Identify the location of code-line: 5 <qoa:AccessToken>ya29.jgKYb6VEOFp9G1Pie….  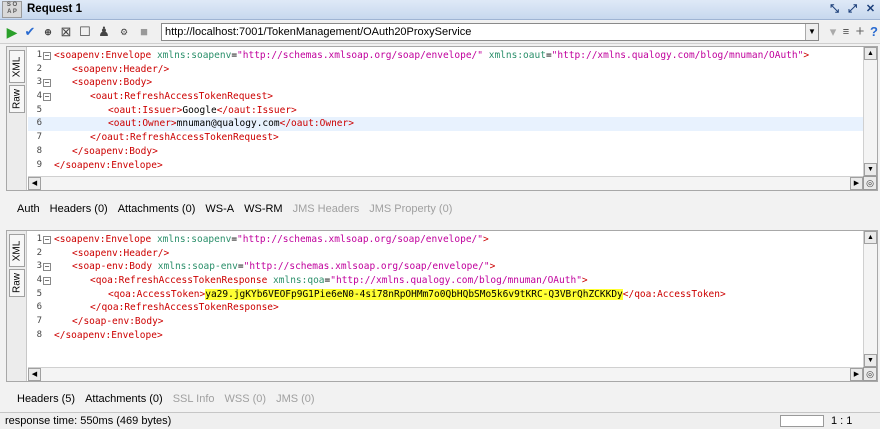
(445, 295).